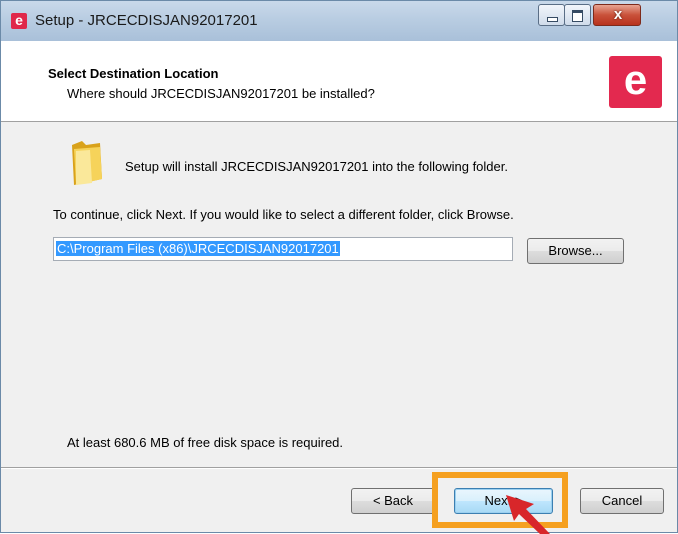  I want to click on footer-divider, so click(339, 468).